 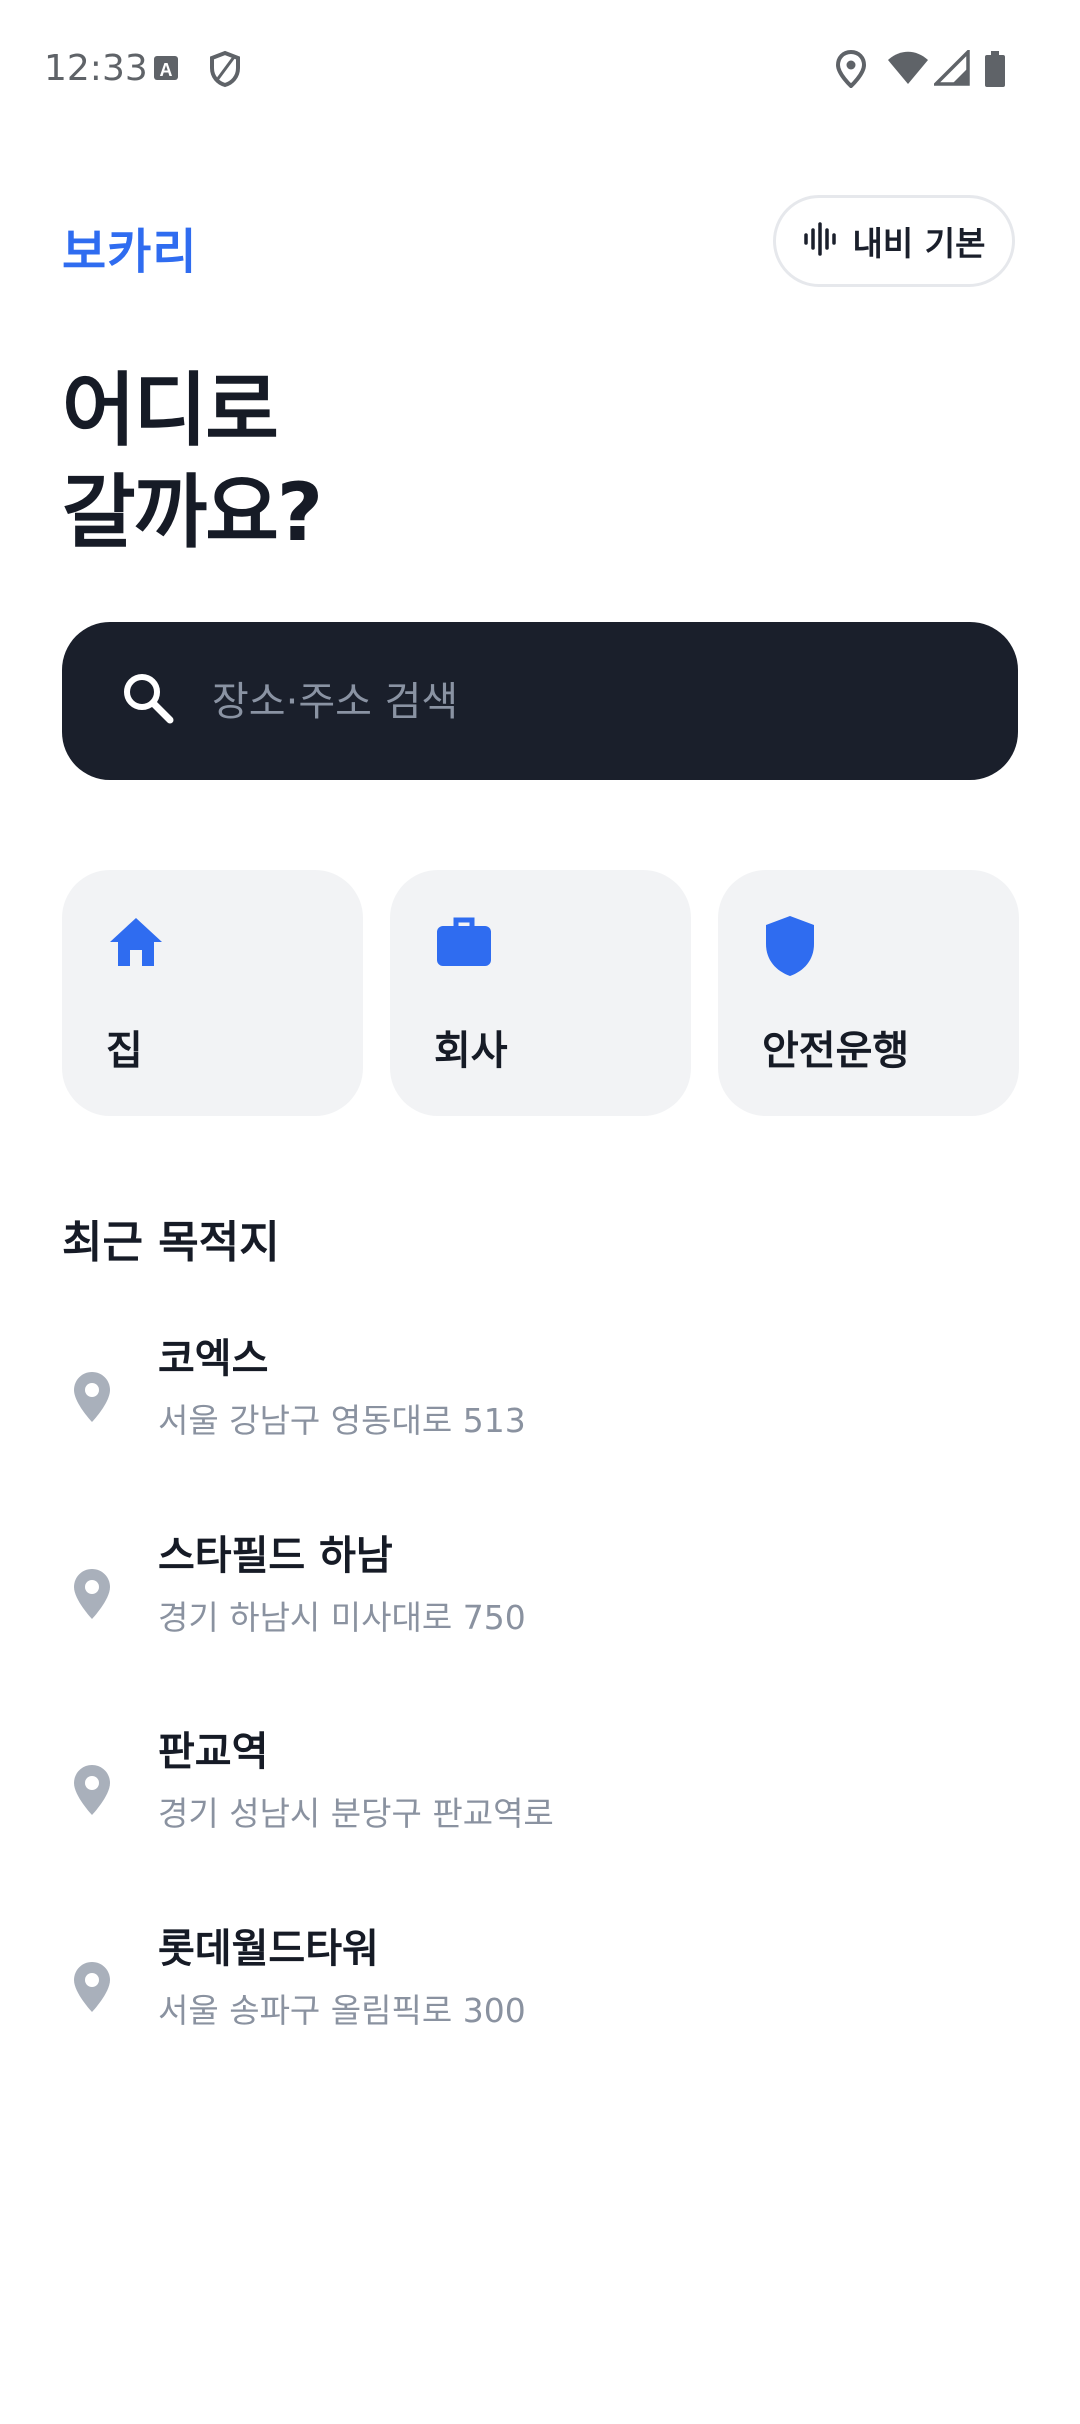 What do you see at coordinates (136, 944) in the screenshot?
I see `home-icon` at bounding box center [136, 944].